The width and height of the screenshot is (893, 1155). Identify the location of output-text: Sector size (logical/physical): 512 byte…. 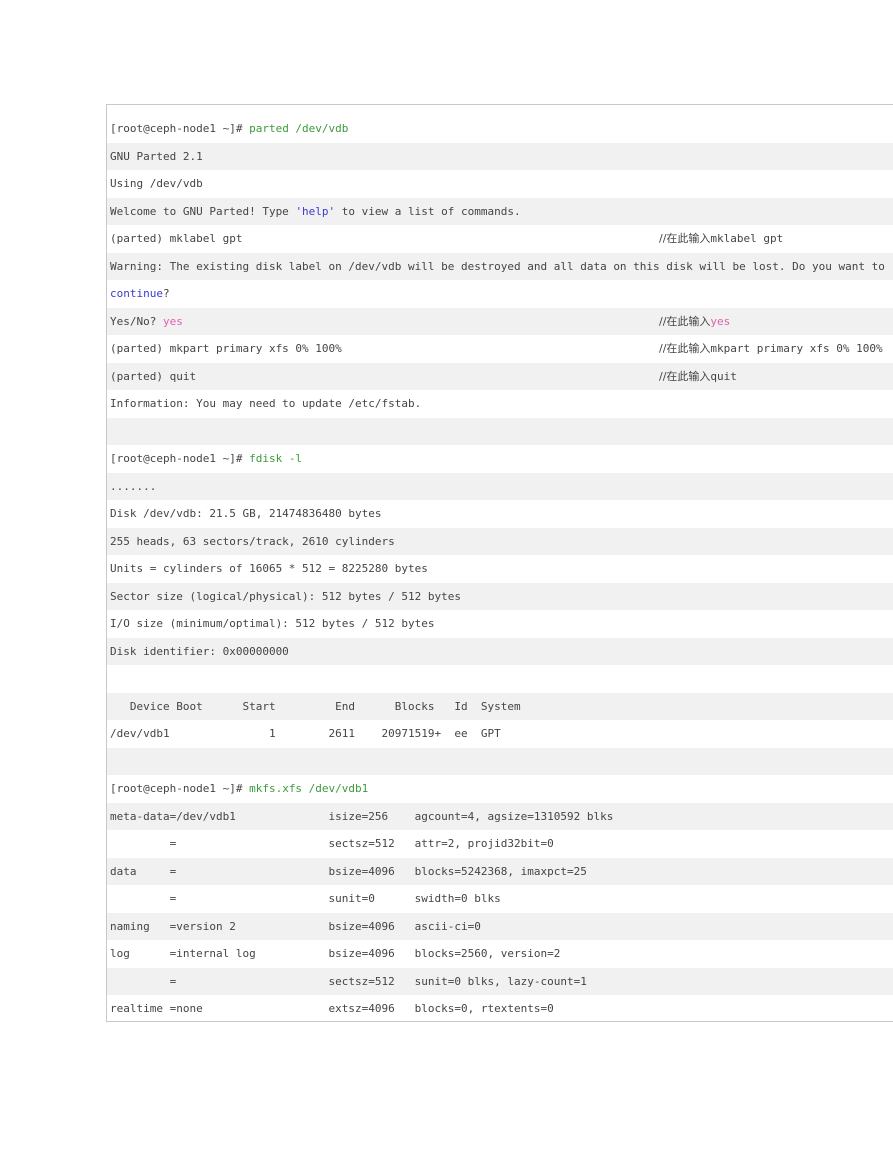
(285, 596).